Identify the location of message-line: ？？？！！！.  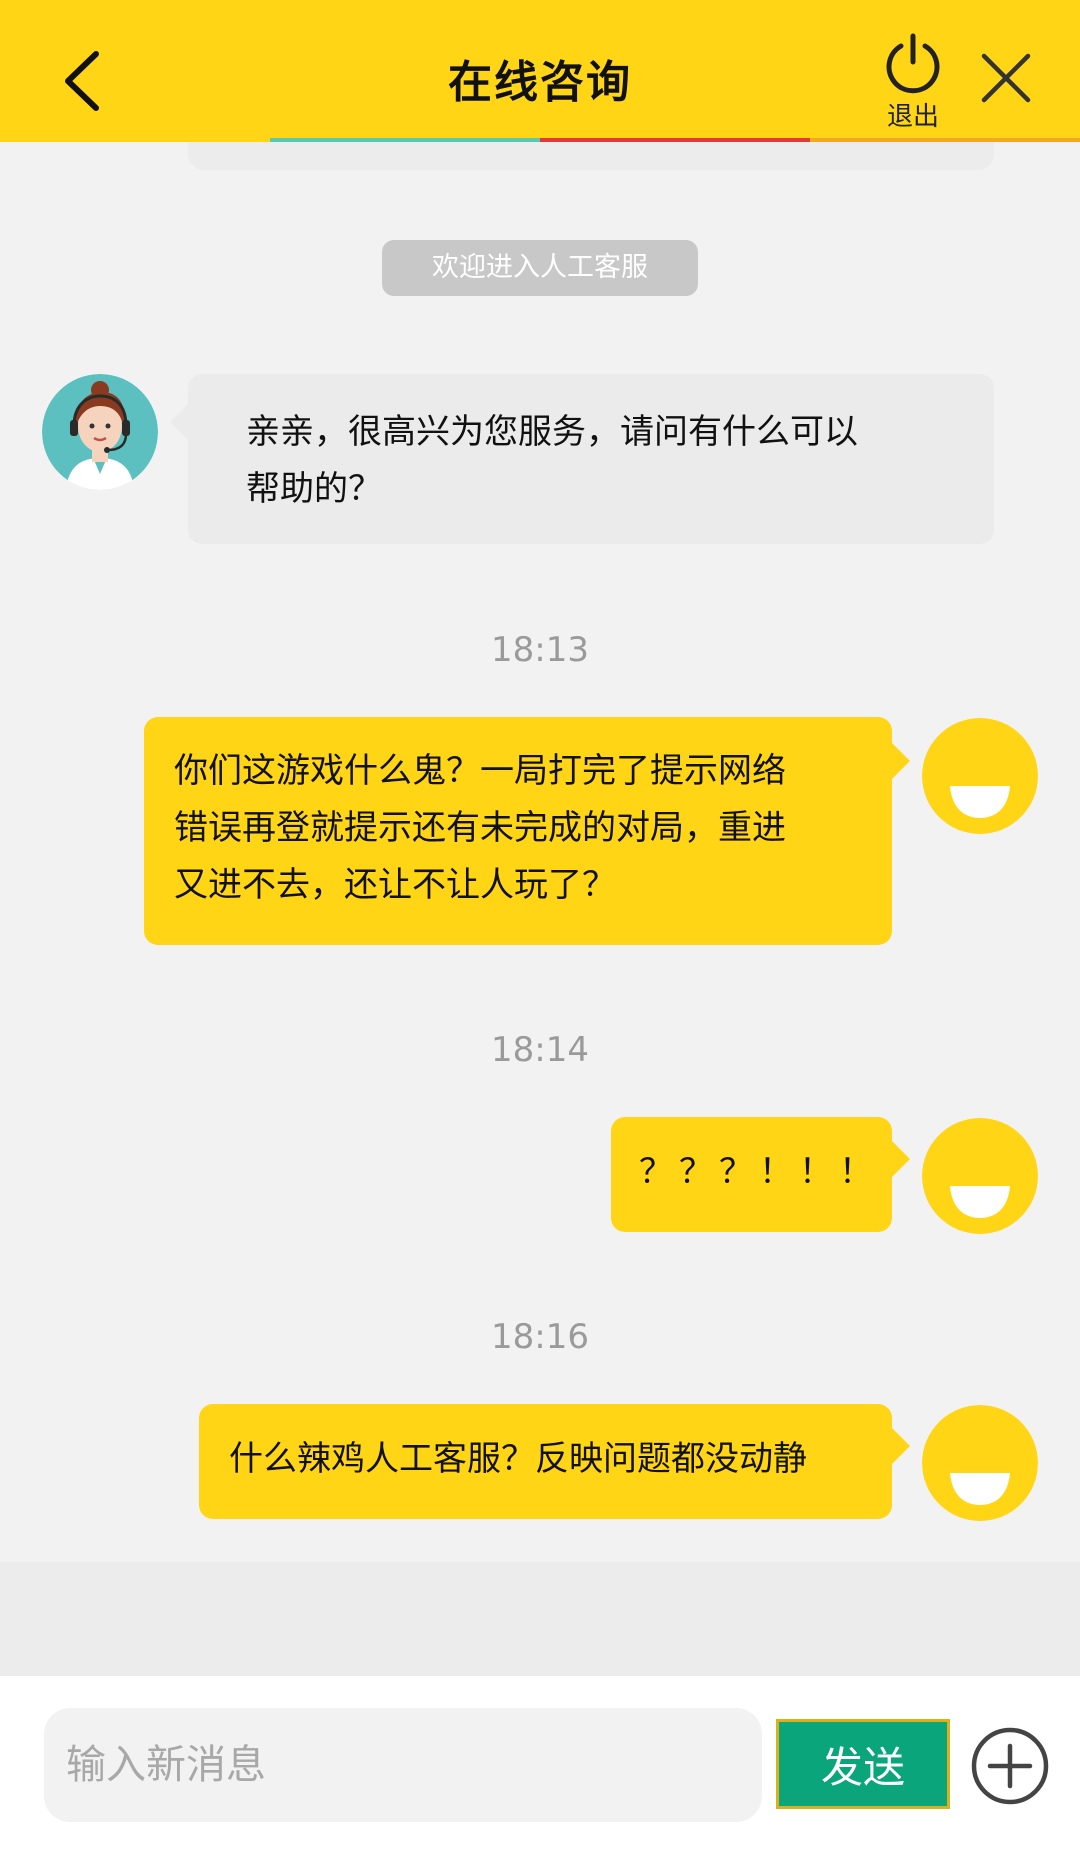
(759, 1172).